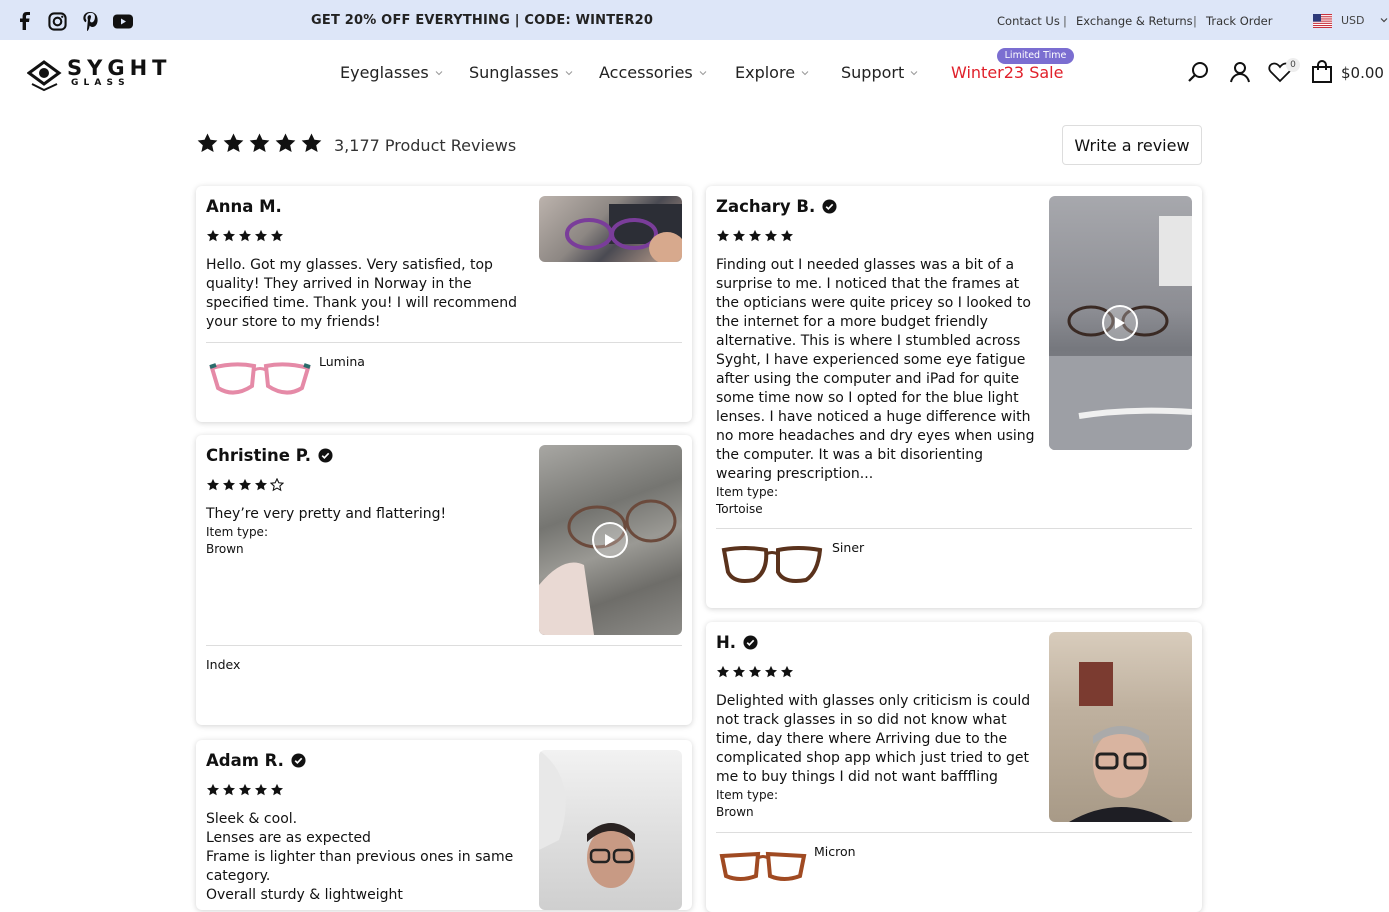  What do you see at coordinates (1353, 20) in the screenshot?
I see `currency-selector: USD` at bounding box center [1353, 20].